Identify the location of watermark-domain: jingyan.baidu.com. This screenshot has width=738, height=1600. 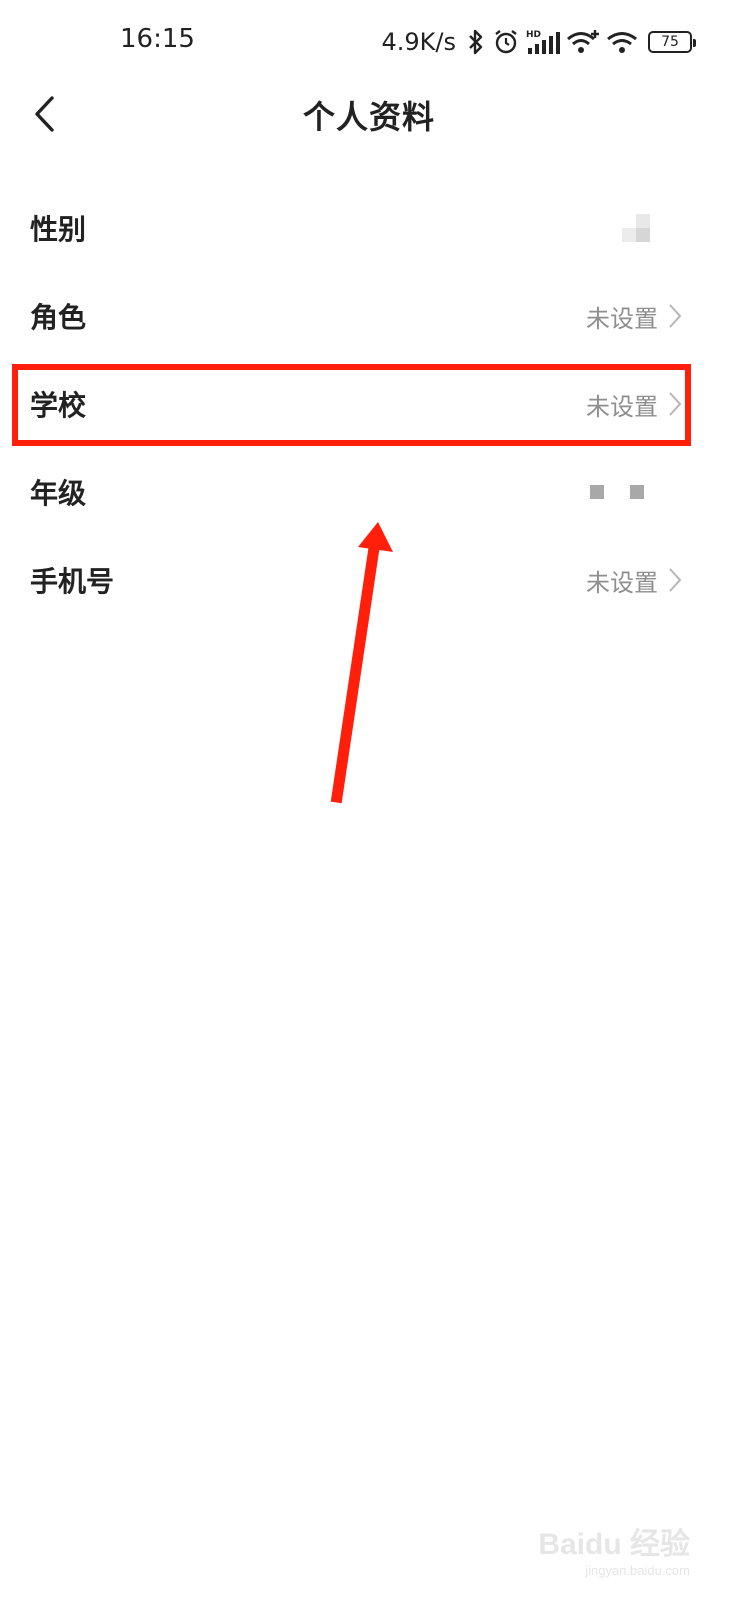
(637, 1570).